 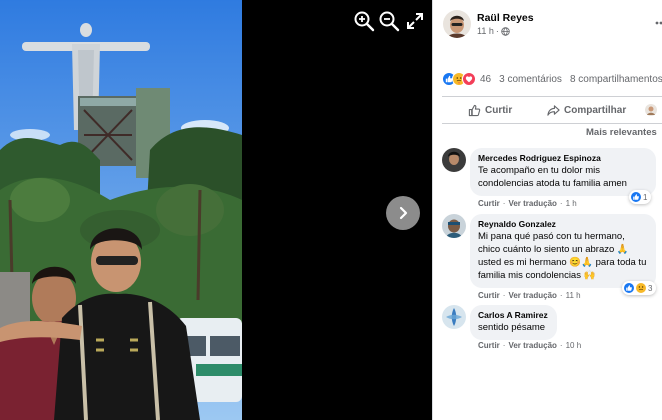 What do you see at coordinates (645, 197) in the screenshot?
I see `comment-reaction-count: 1` at bounding box center [645, 197].